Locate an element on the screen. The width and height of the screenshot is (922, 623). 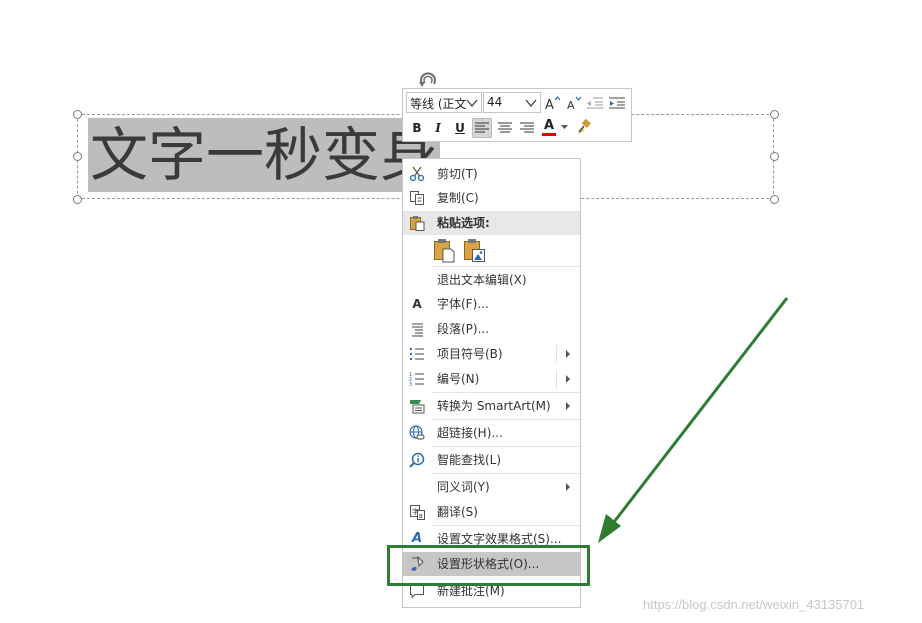
watermark-text: https://blog.csdn.net/weixin_43135701 is located at coordinates (754, 604).